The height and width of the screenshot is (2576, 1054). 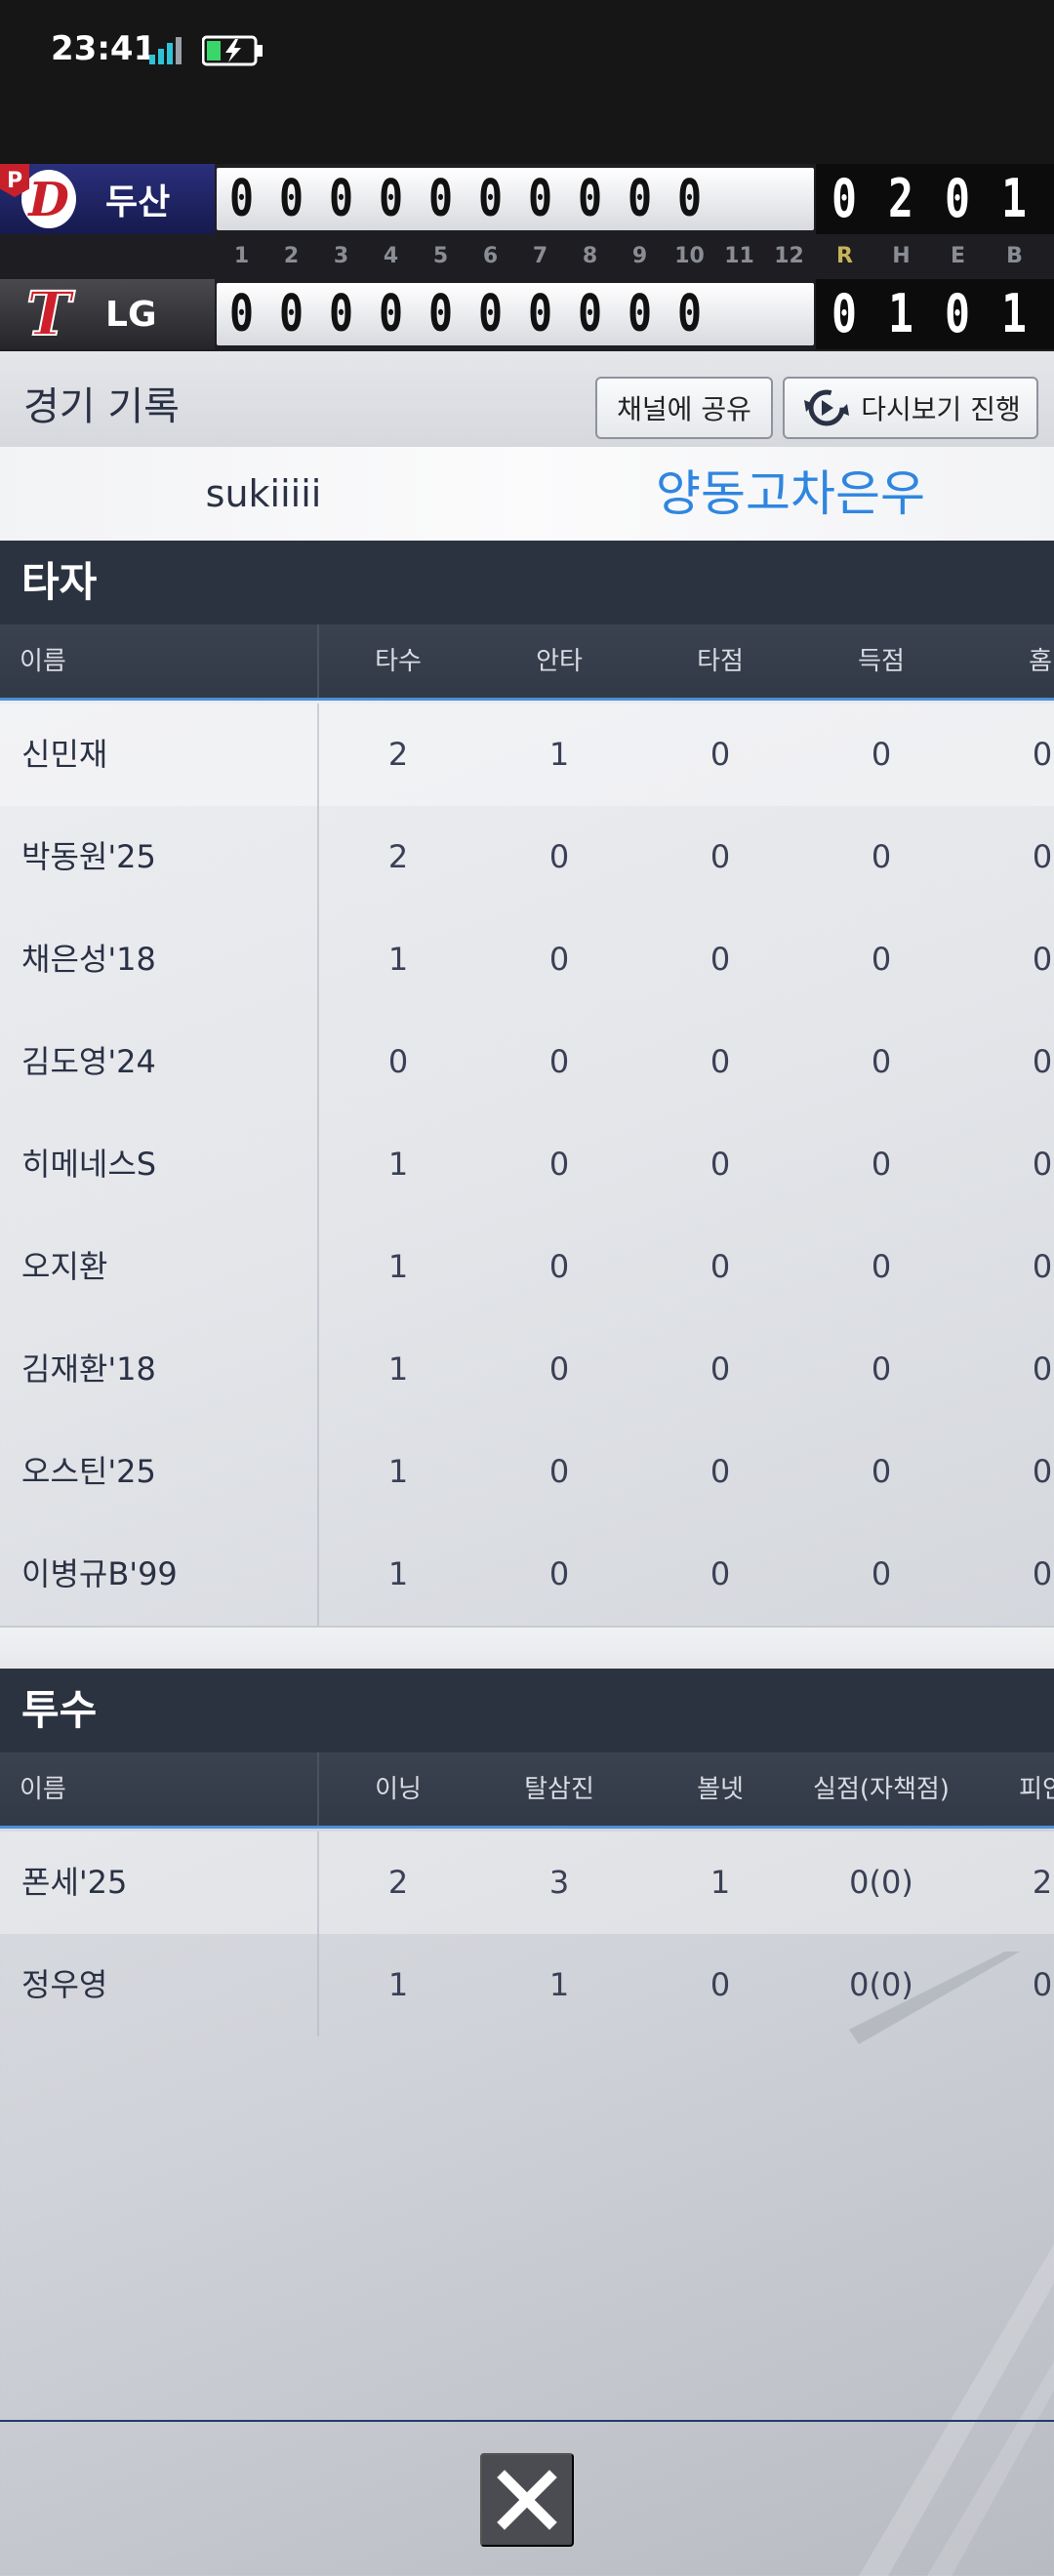 I want to click on away-errors: 0, so click(x=957, y=198).